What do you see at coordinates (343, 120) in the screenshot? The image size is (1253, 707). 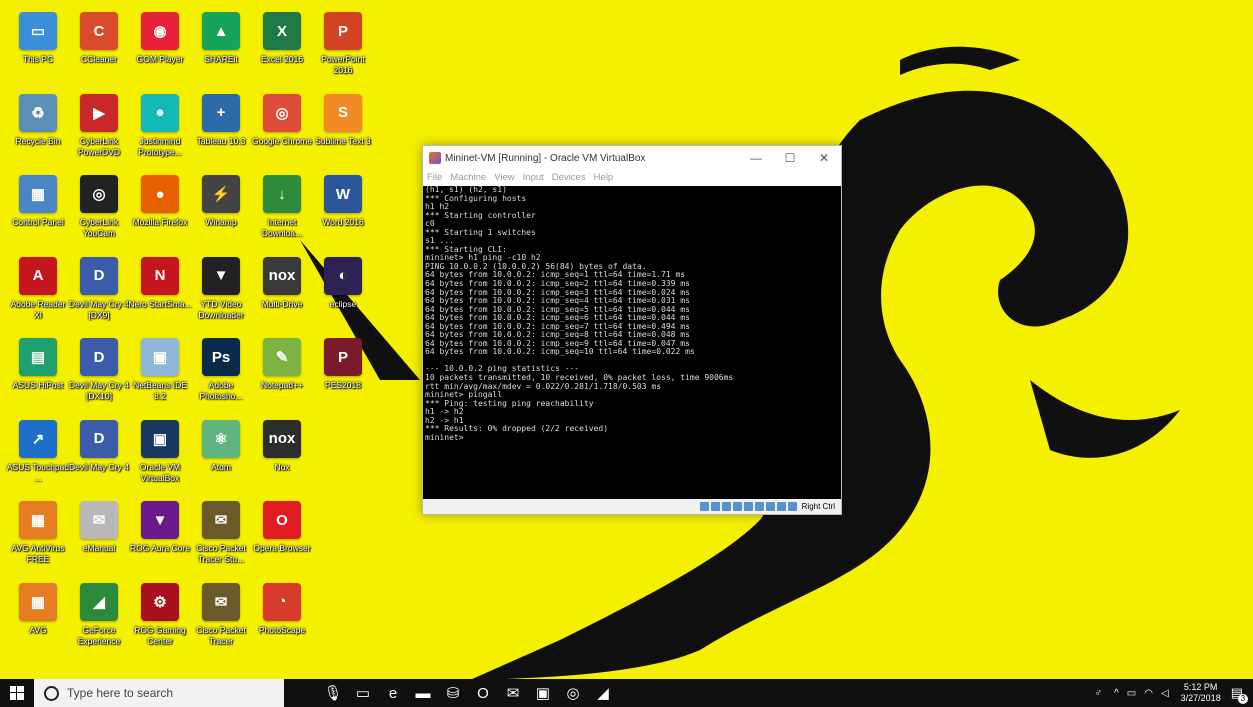 I see `sublime-text-icon: S Sublime Text 3` at bounding box center [343, 120].